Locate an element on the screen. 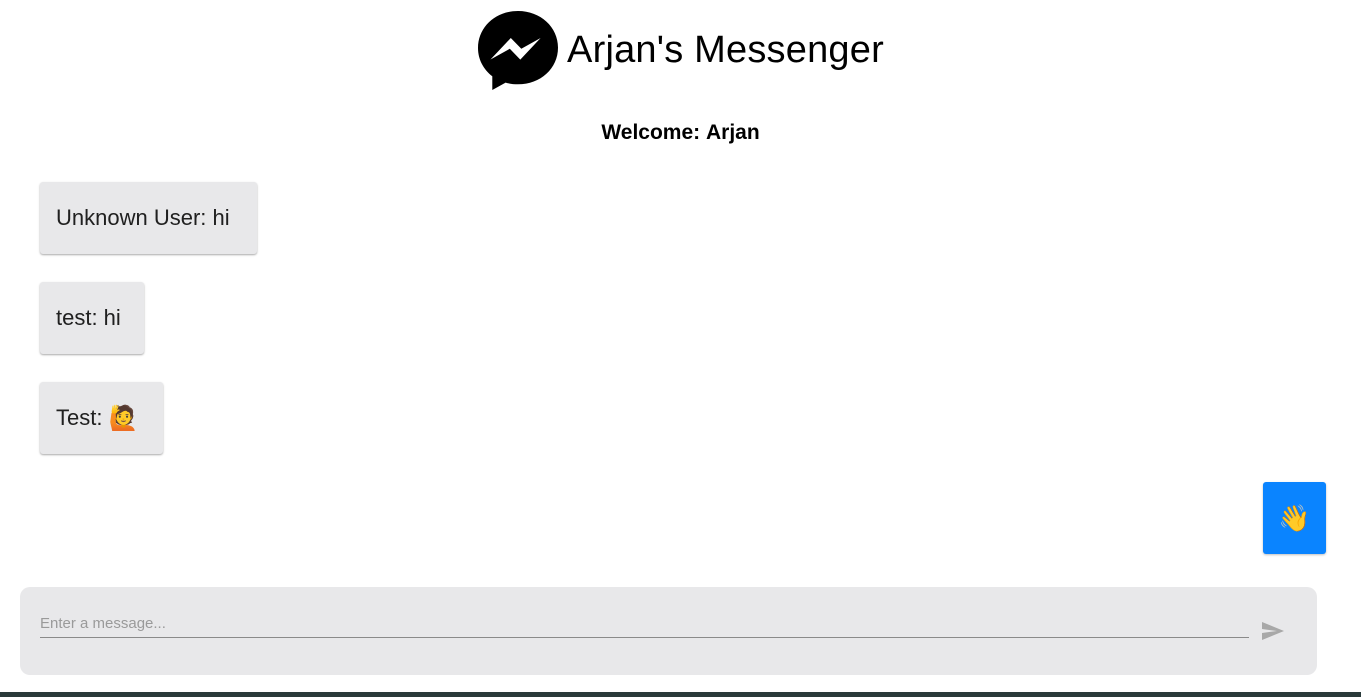 The height and width of the screenshot is (697, 1361). message-bubble: test: hi is located at coordinates (92, 318).